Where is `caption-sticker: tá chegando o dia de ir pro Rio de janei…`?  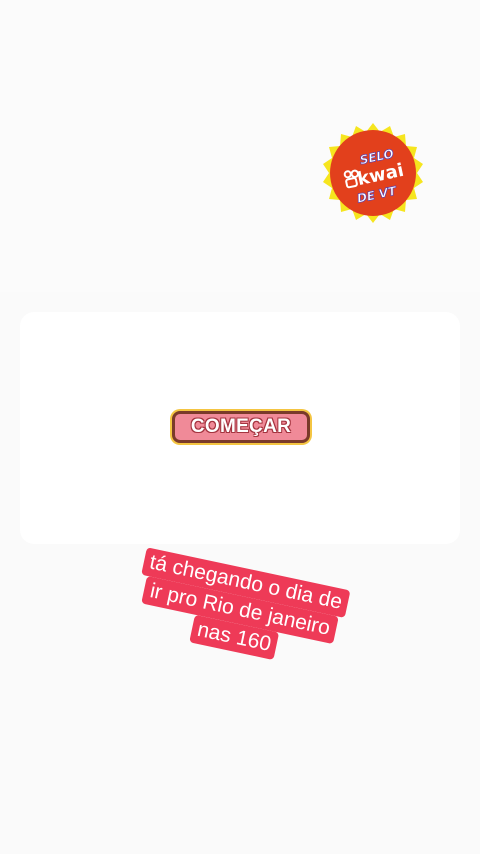 caption-sticker: tá chegando o dia de ir pro Rio de janei… is located at coordinates (240, 609).